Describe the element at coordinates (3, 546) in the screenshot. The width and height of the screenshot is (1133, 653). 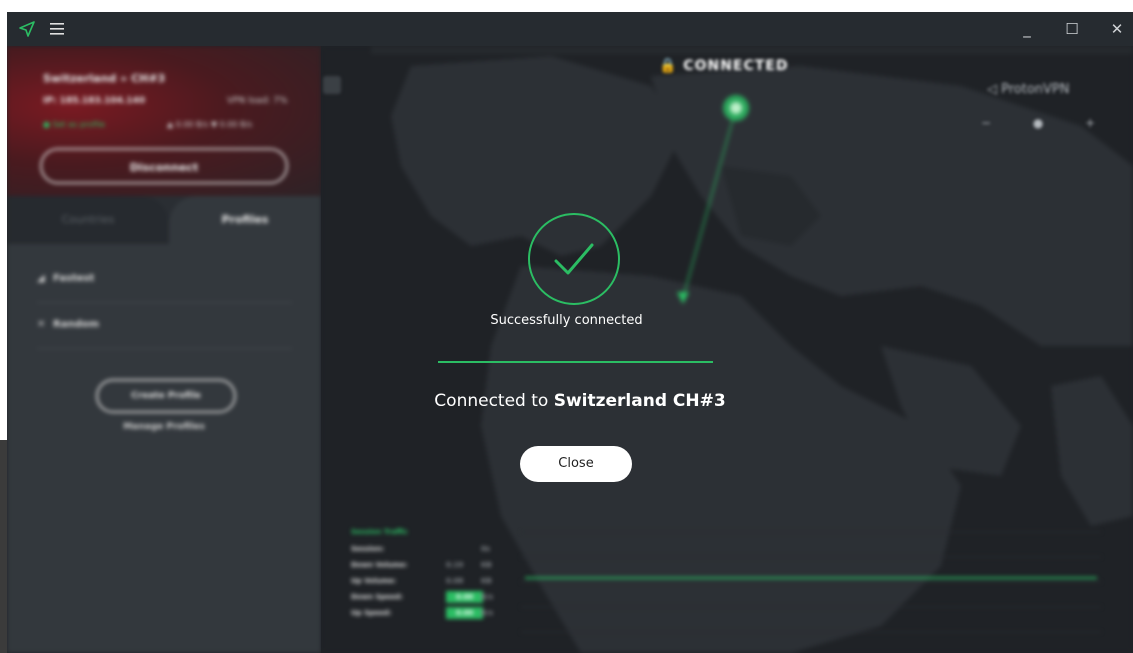
I see `desktop-edge` at that location.